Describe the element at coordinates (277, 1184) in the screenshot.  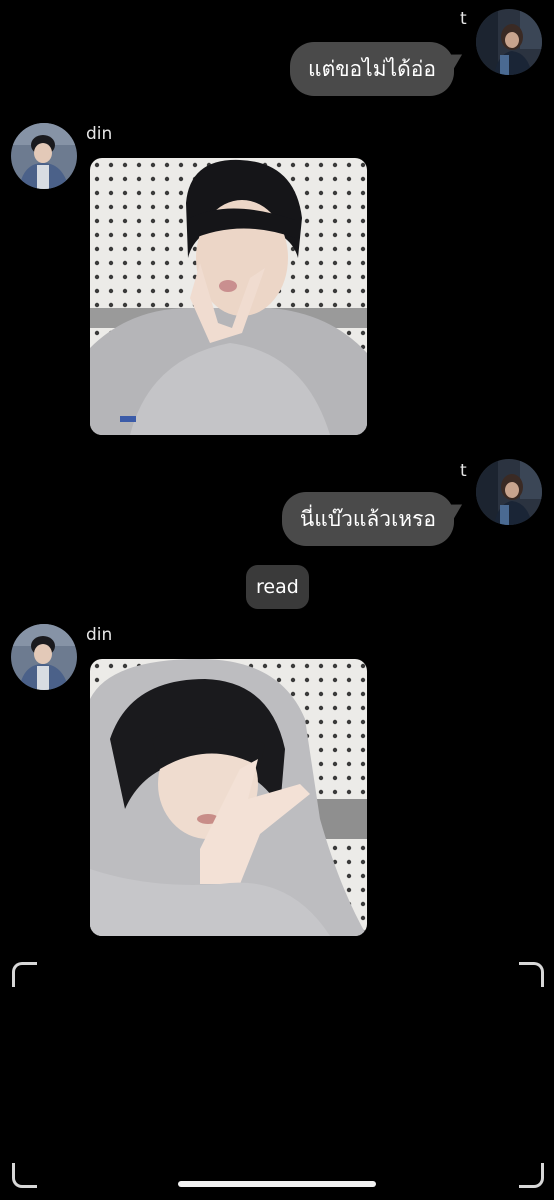
I see `home-indicator` at that location.